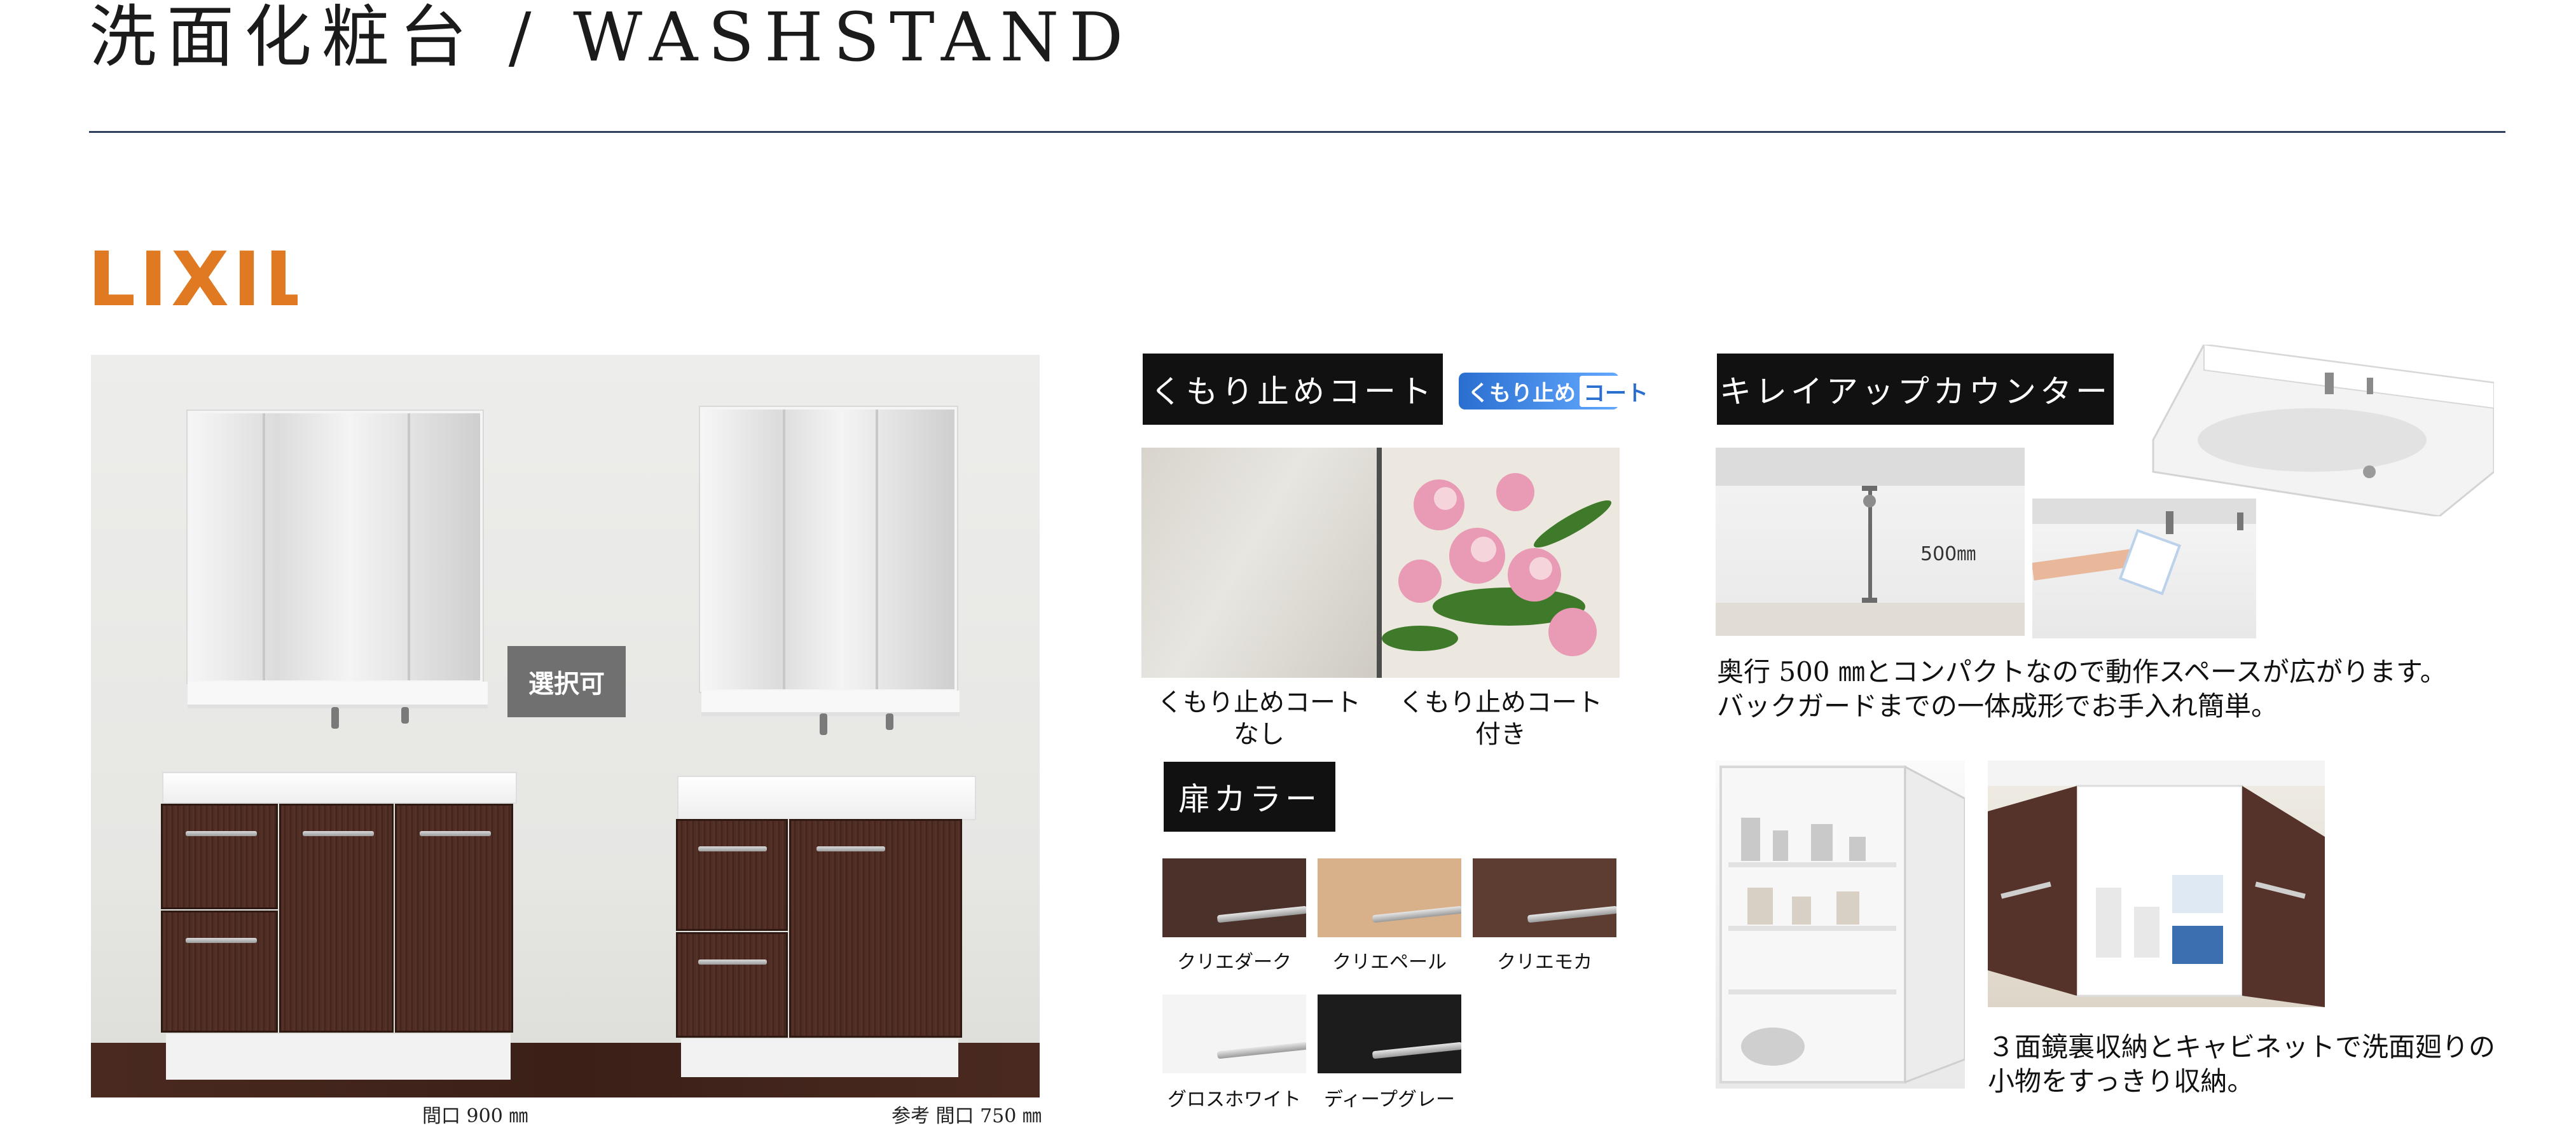  Describe the element at coordinates (2144, 568) in the screenshot. I see `counter-cleaning-photo` at that location.